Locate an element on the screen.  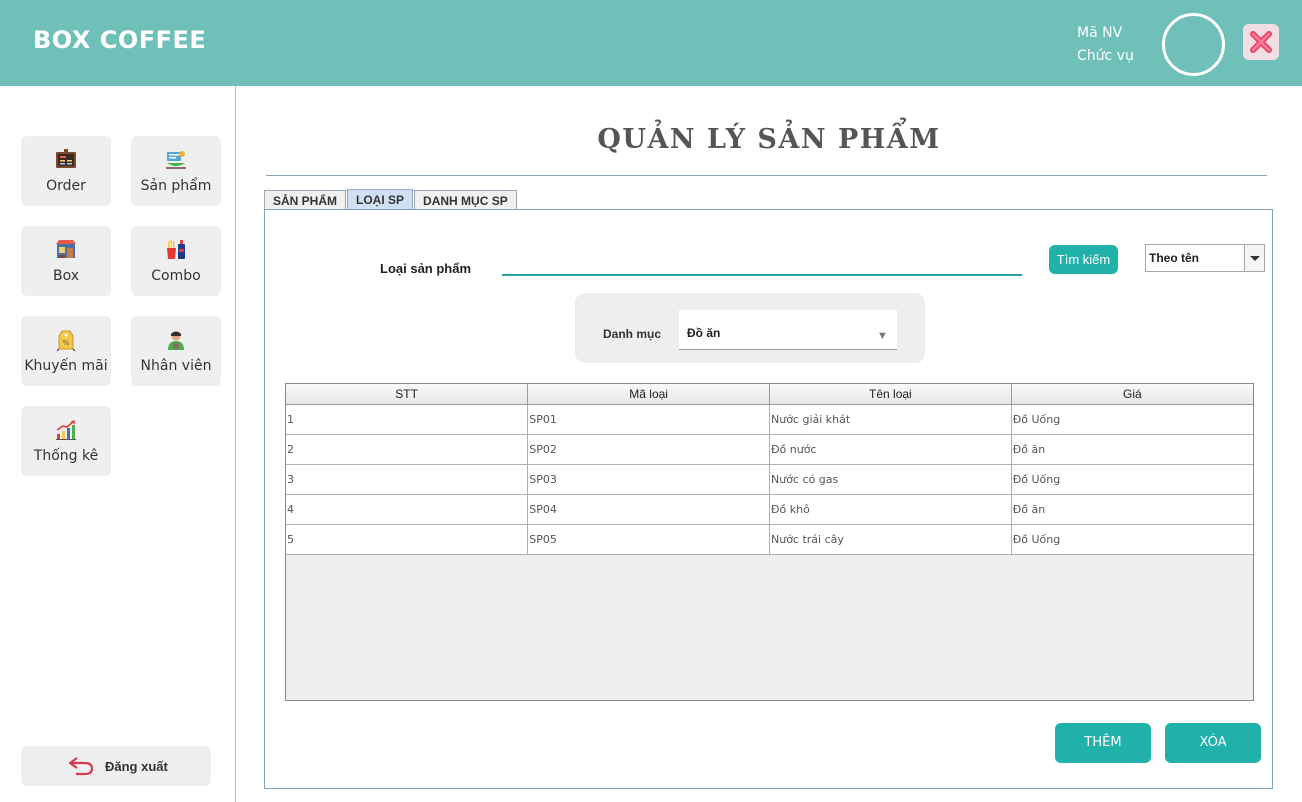
sidebar-item-label: Order is located at coordinates (66, 186).